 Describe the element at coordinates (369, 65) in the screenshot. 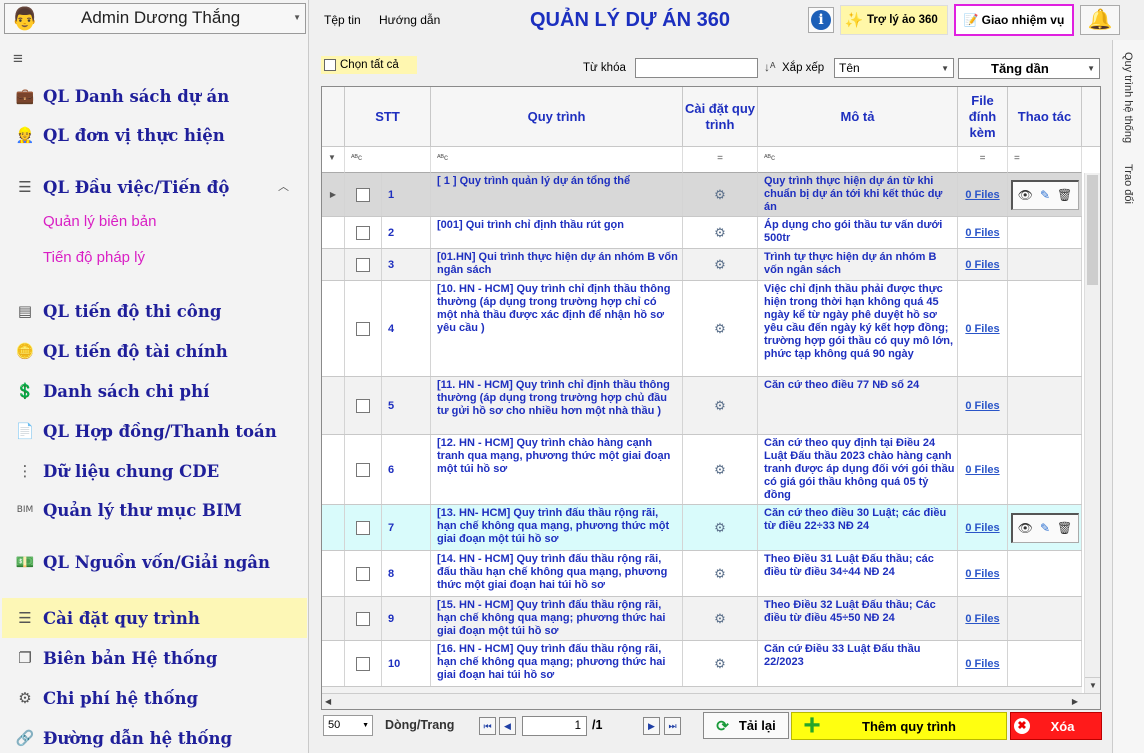

I see `select-all-checkbox: Chọn tất cả` at that location.